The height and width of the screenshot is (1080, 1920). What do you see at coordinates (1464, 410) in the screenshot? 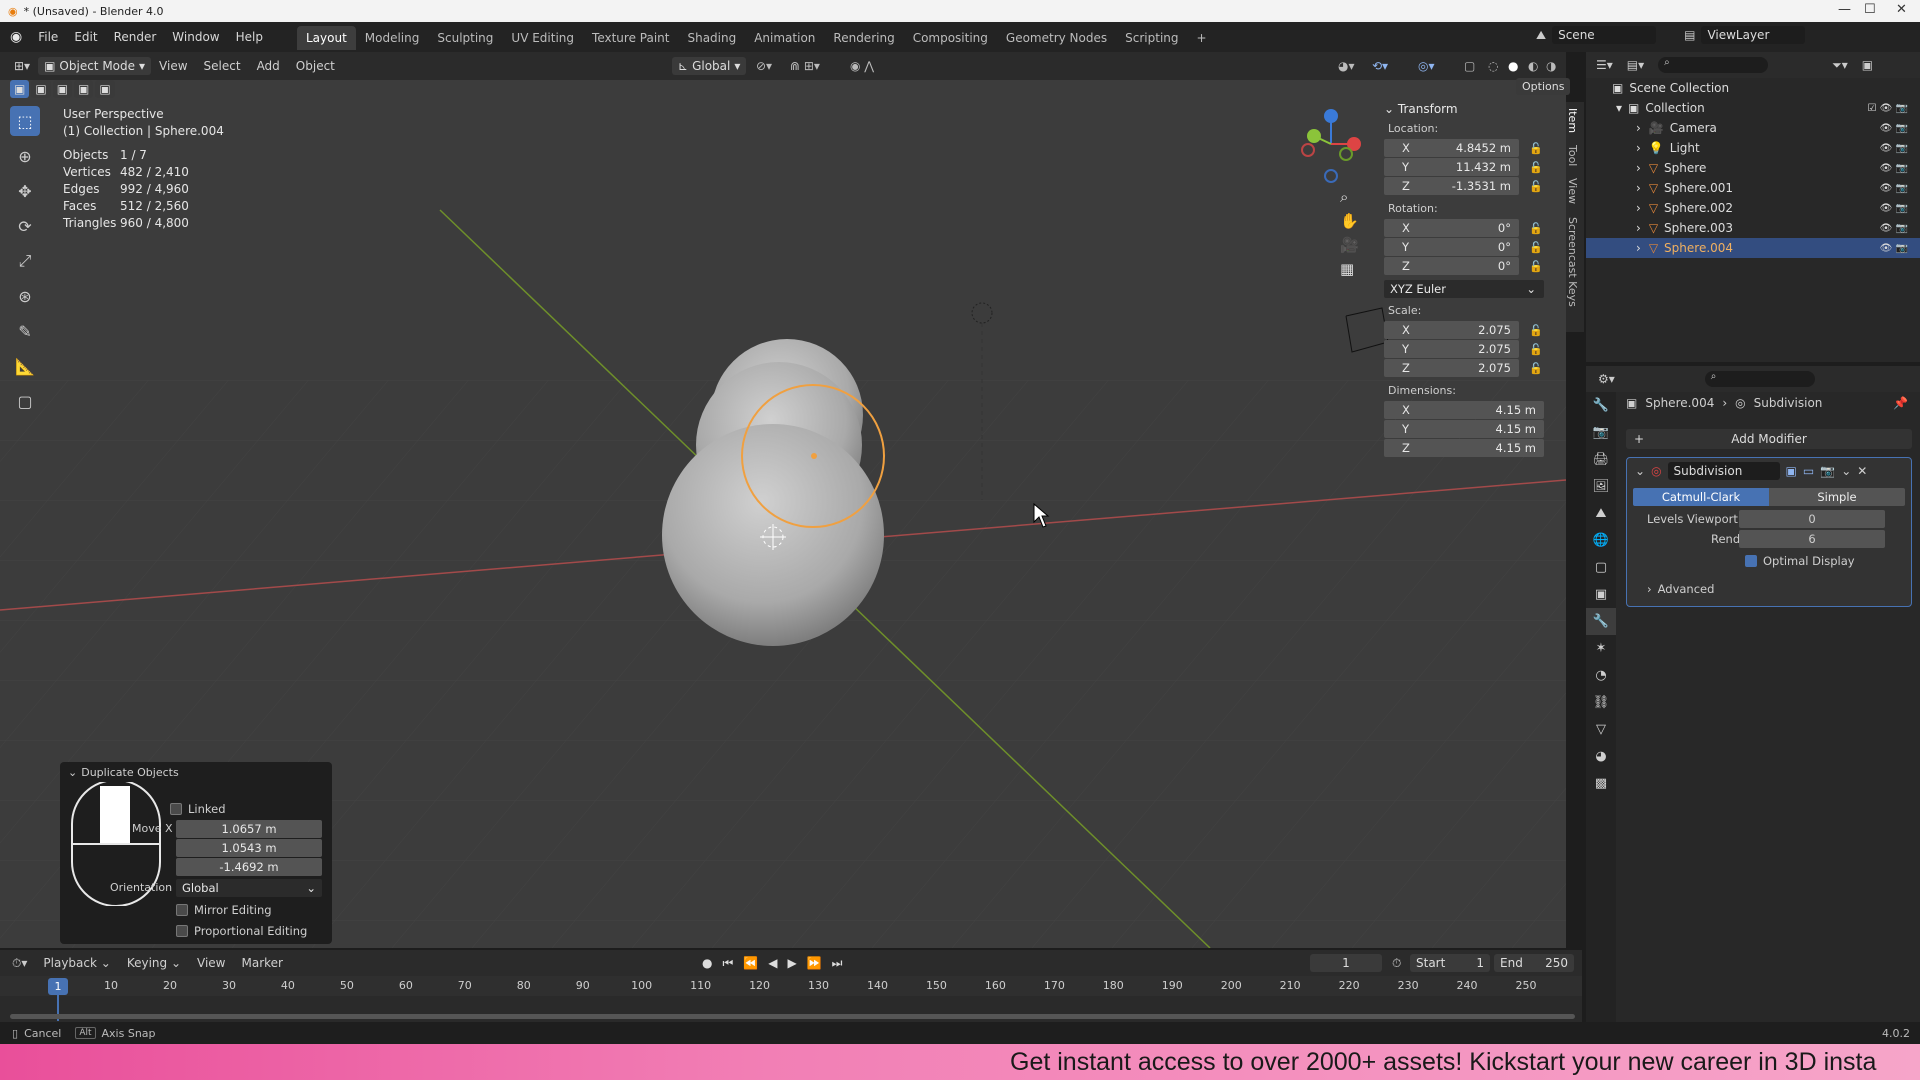
I see `dimension-x-field: X 4.15 m` at bounding box center [1464, 410].